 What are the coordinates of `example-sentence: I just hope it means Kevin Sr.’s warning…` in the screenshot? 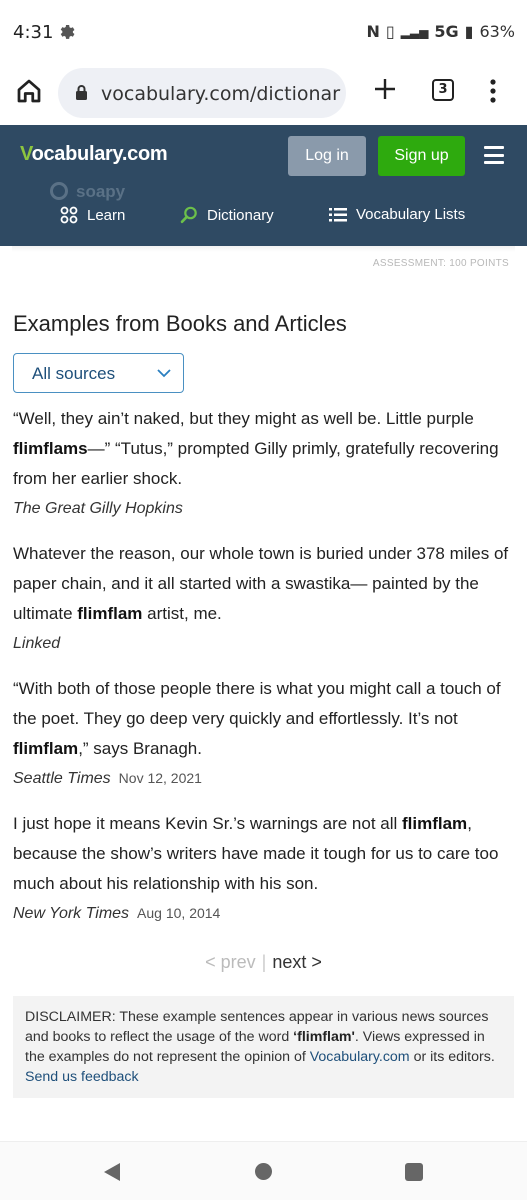 It's located at (256, 853).